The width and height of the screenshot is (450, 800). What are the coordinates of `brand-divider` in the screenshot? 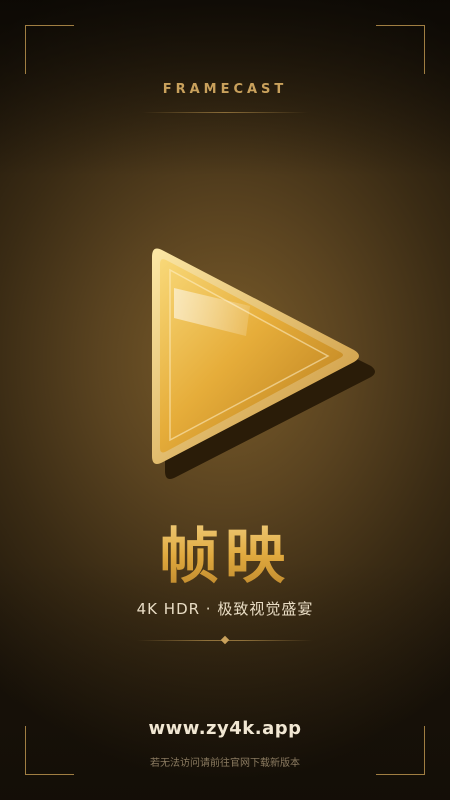 It's located at (225, 112).